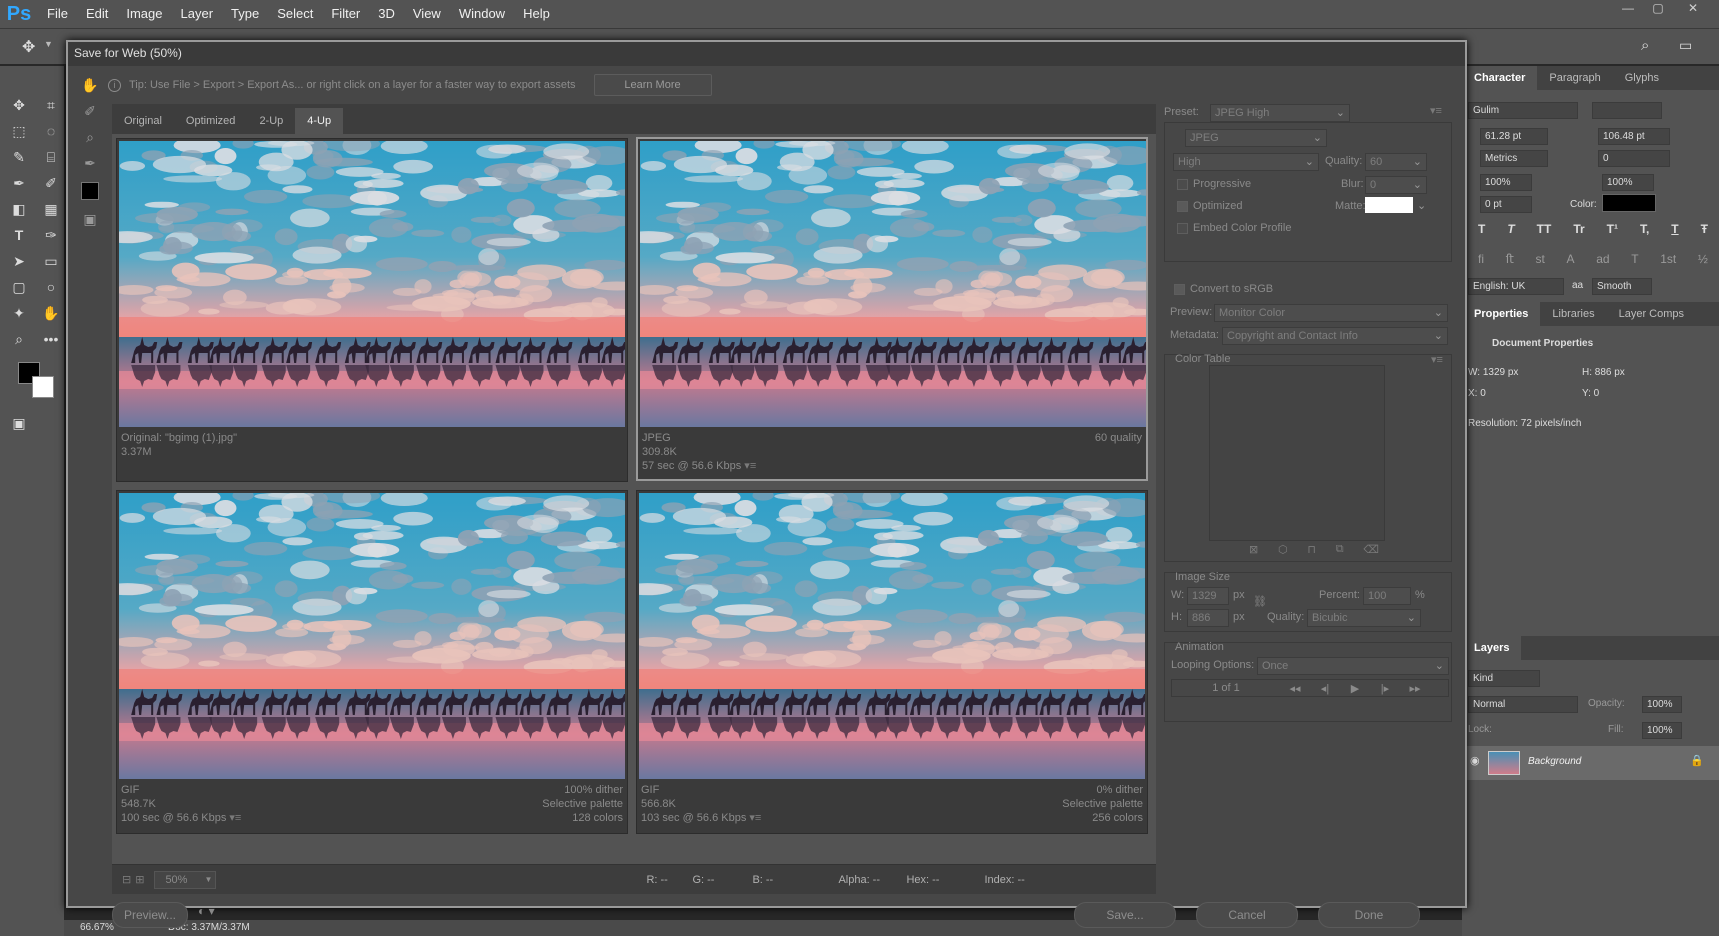 The height and width of the screenshot is (936, 1719). I want to click on ellipse-icon: ○, so click(51, 287).